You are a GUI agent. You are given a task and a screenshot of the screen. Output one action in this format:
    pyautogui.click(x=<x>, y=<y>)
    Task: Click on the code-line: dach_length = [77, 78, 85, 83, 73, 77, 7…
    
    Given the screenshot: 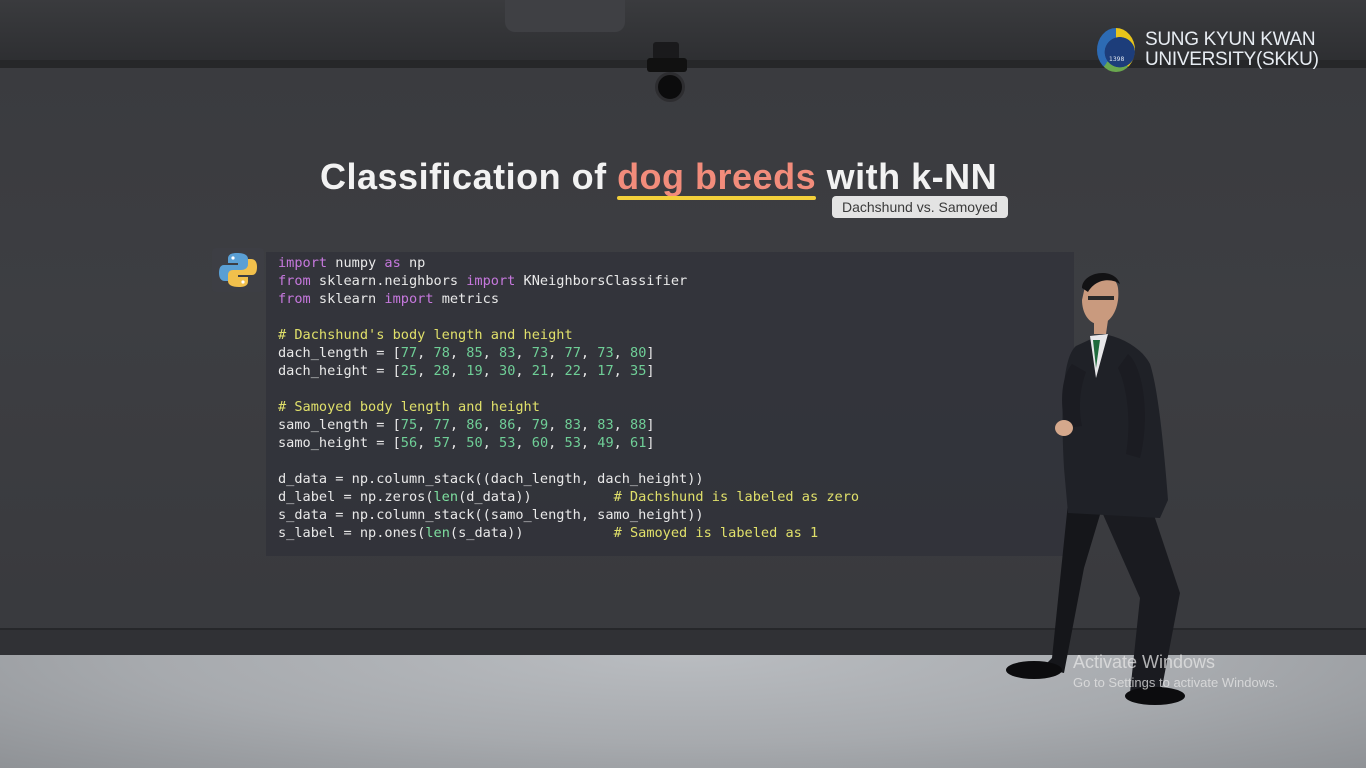 What is the action you would take?
    pyautogui.click(x=466, y=353)
    